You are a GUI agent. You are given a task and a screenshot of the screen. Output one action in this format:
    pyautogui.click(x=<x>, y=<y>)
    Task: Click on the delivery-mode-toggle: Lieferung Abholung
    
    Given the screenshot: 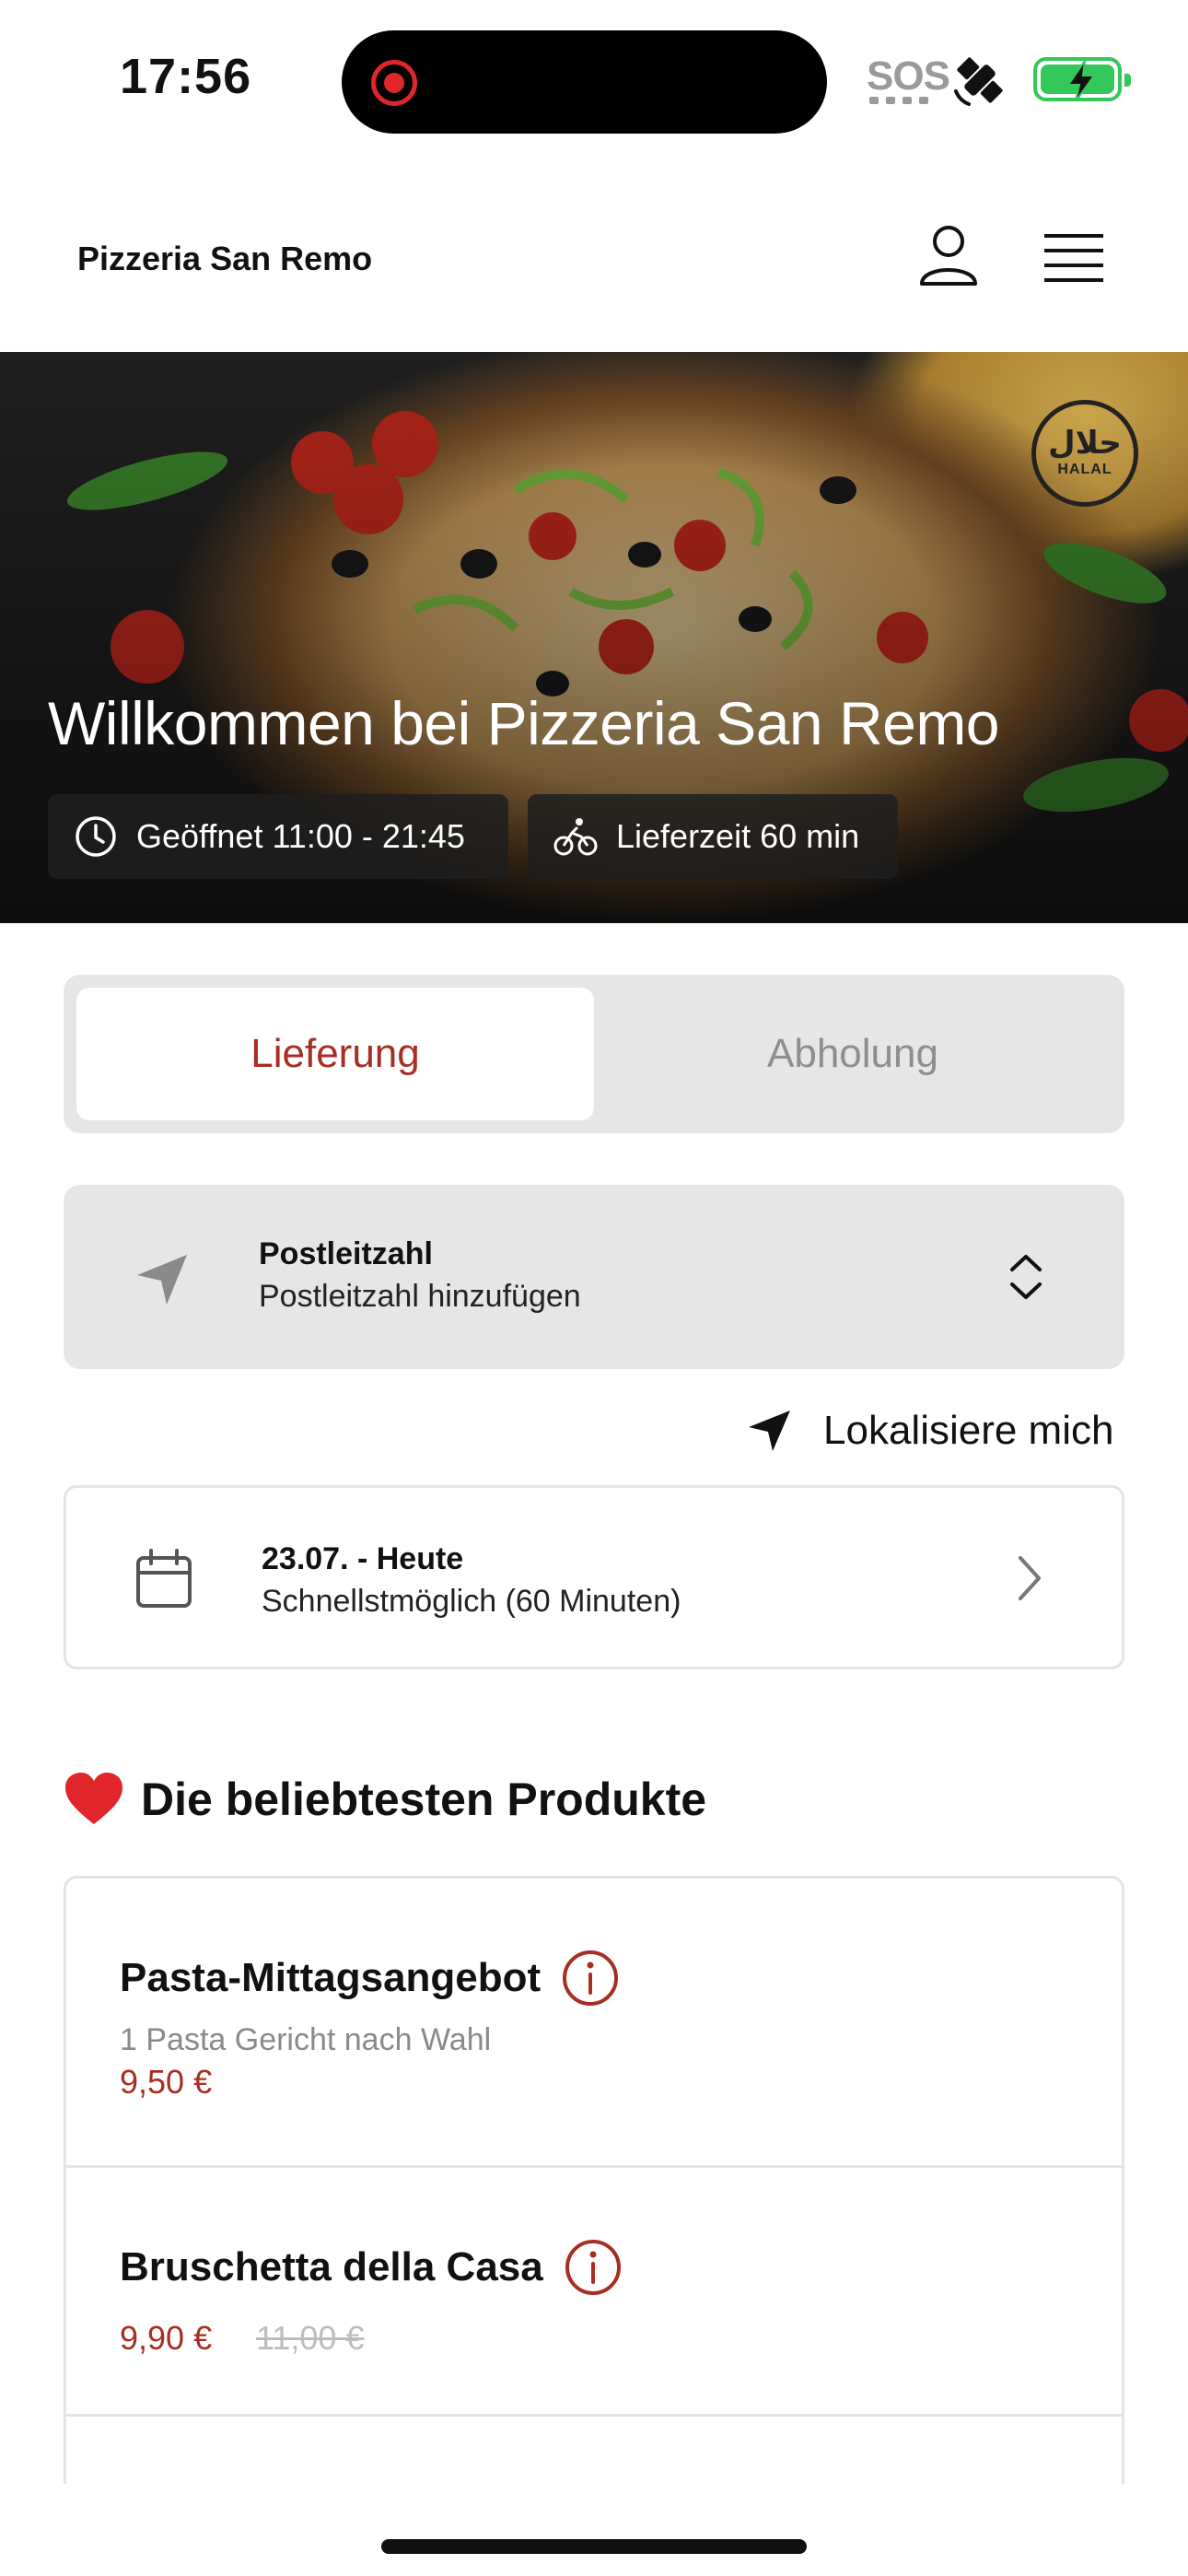 What is the action you would take?
    pyautogui.click(x=594, y=1054)
    